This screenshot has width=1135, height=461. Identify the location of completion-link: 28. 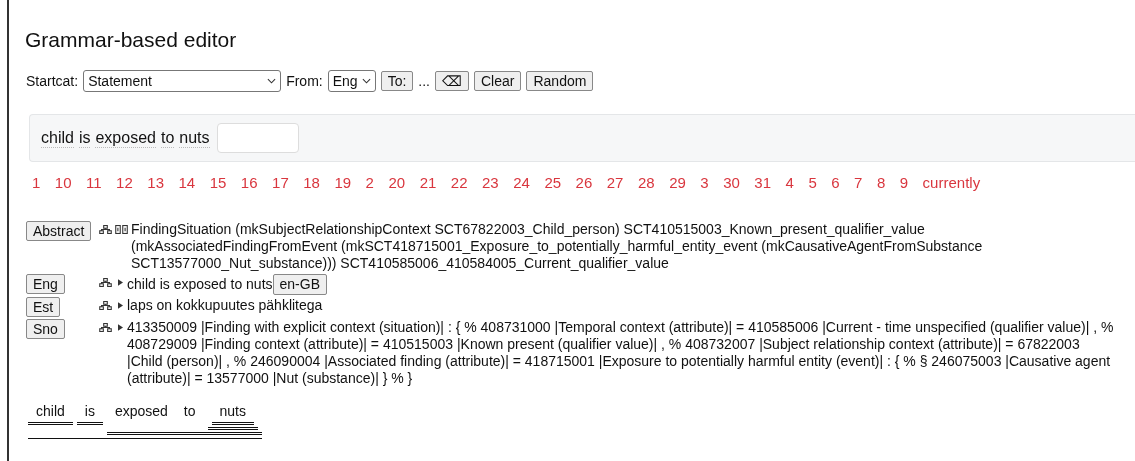
(646, 182).